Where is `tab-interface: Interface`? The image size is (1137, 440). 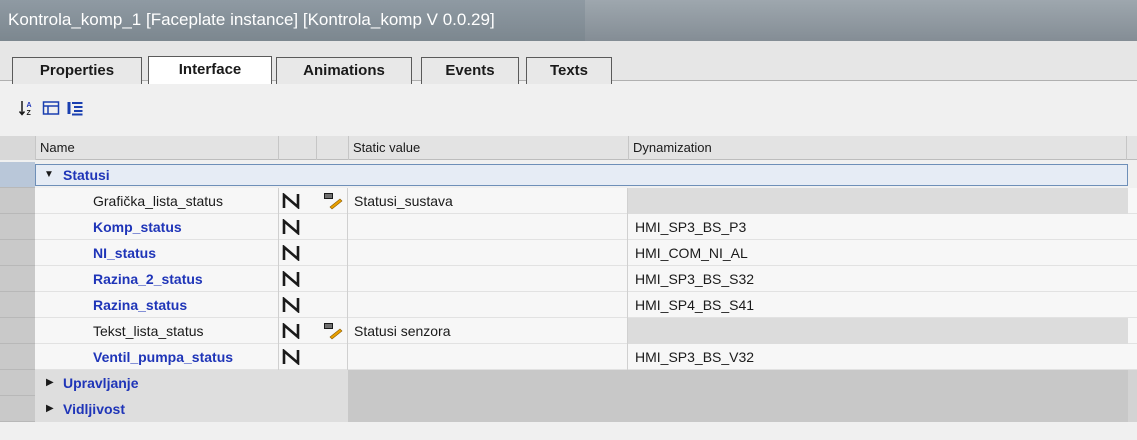 tab-interface: Interface is located at coordinates (210, 70).